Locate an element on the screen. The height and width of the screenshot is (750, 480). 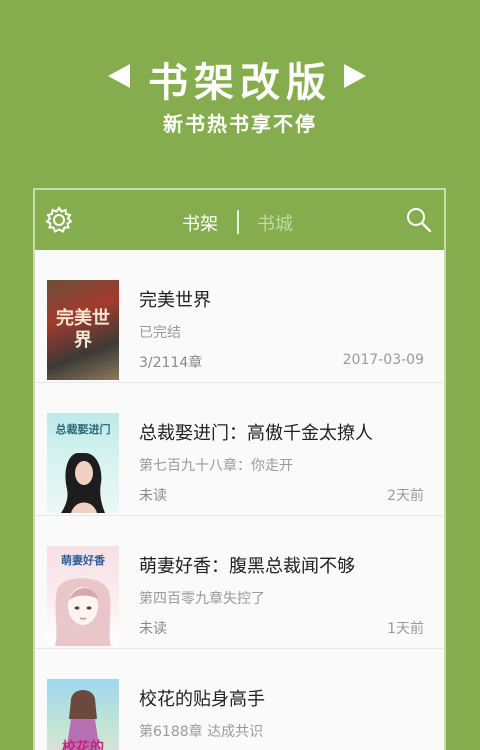
book-title: 完美世界 is located at coordinates (175, 300).